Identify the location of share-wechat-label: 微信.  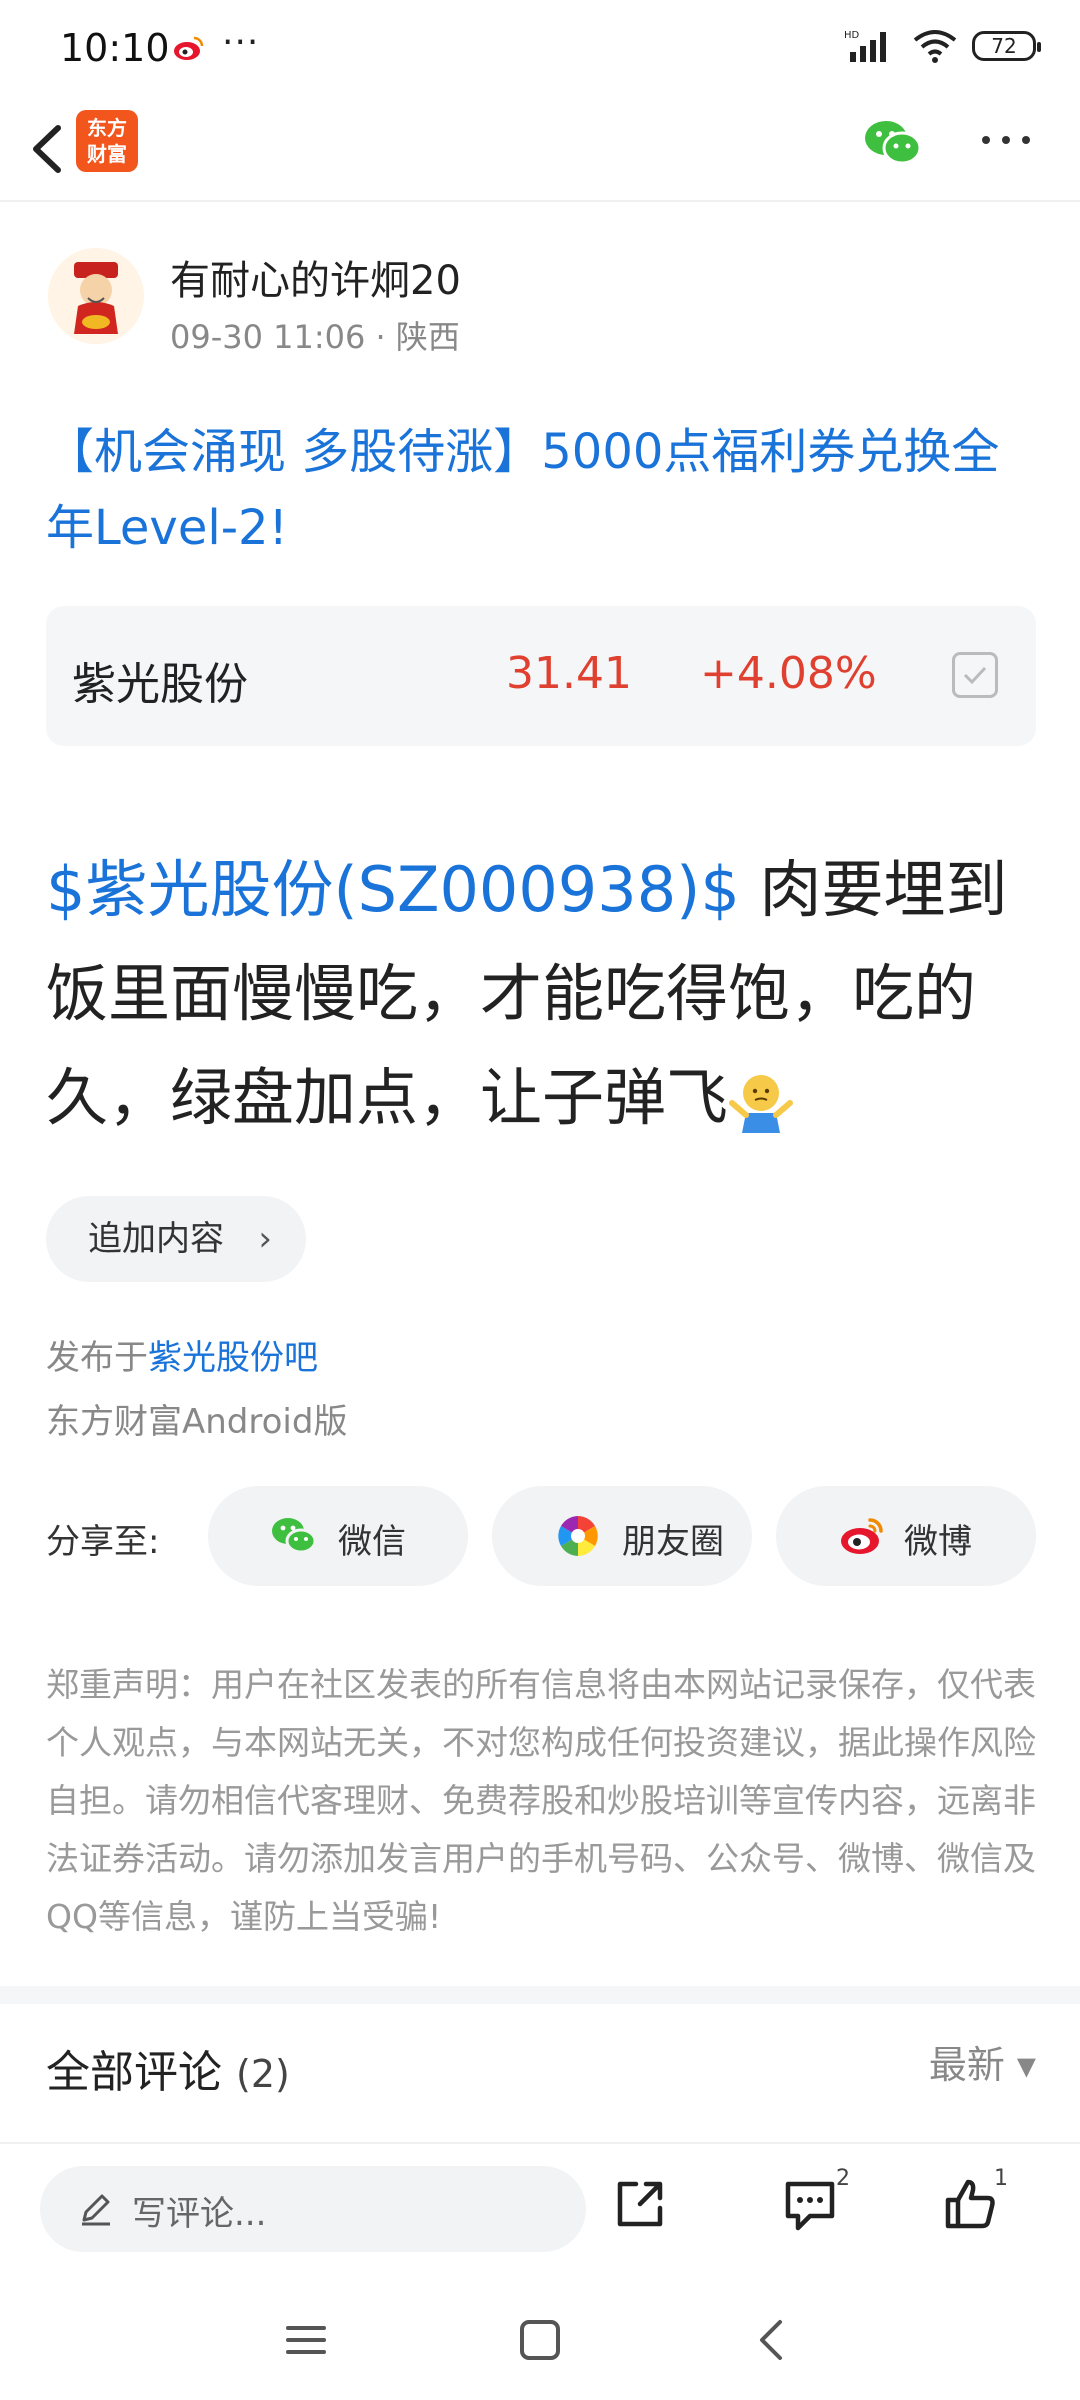
(372, 1542).